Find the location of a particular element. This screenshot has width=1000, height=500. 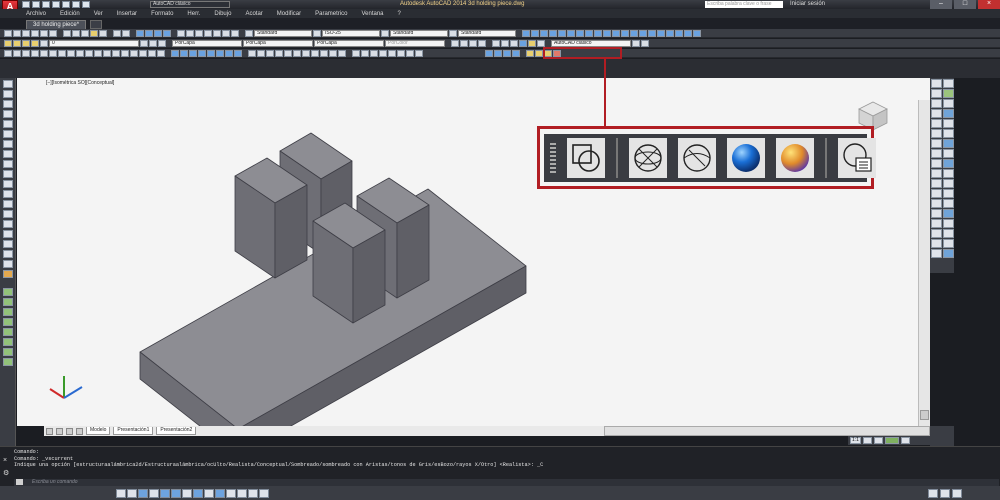

save-icon is located at coordinates (46, 4).